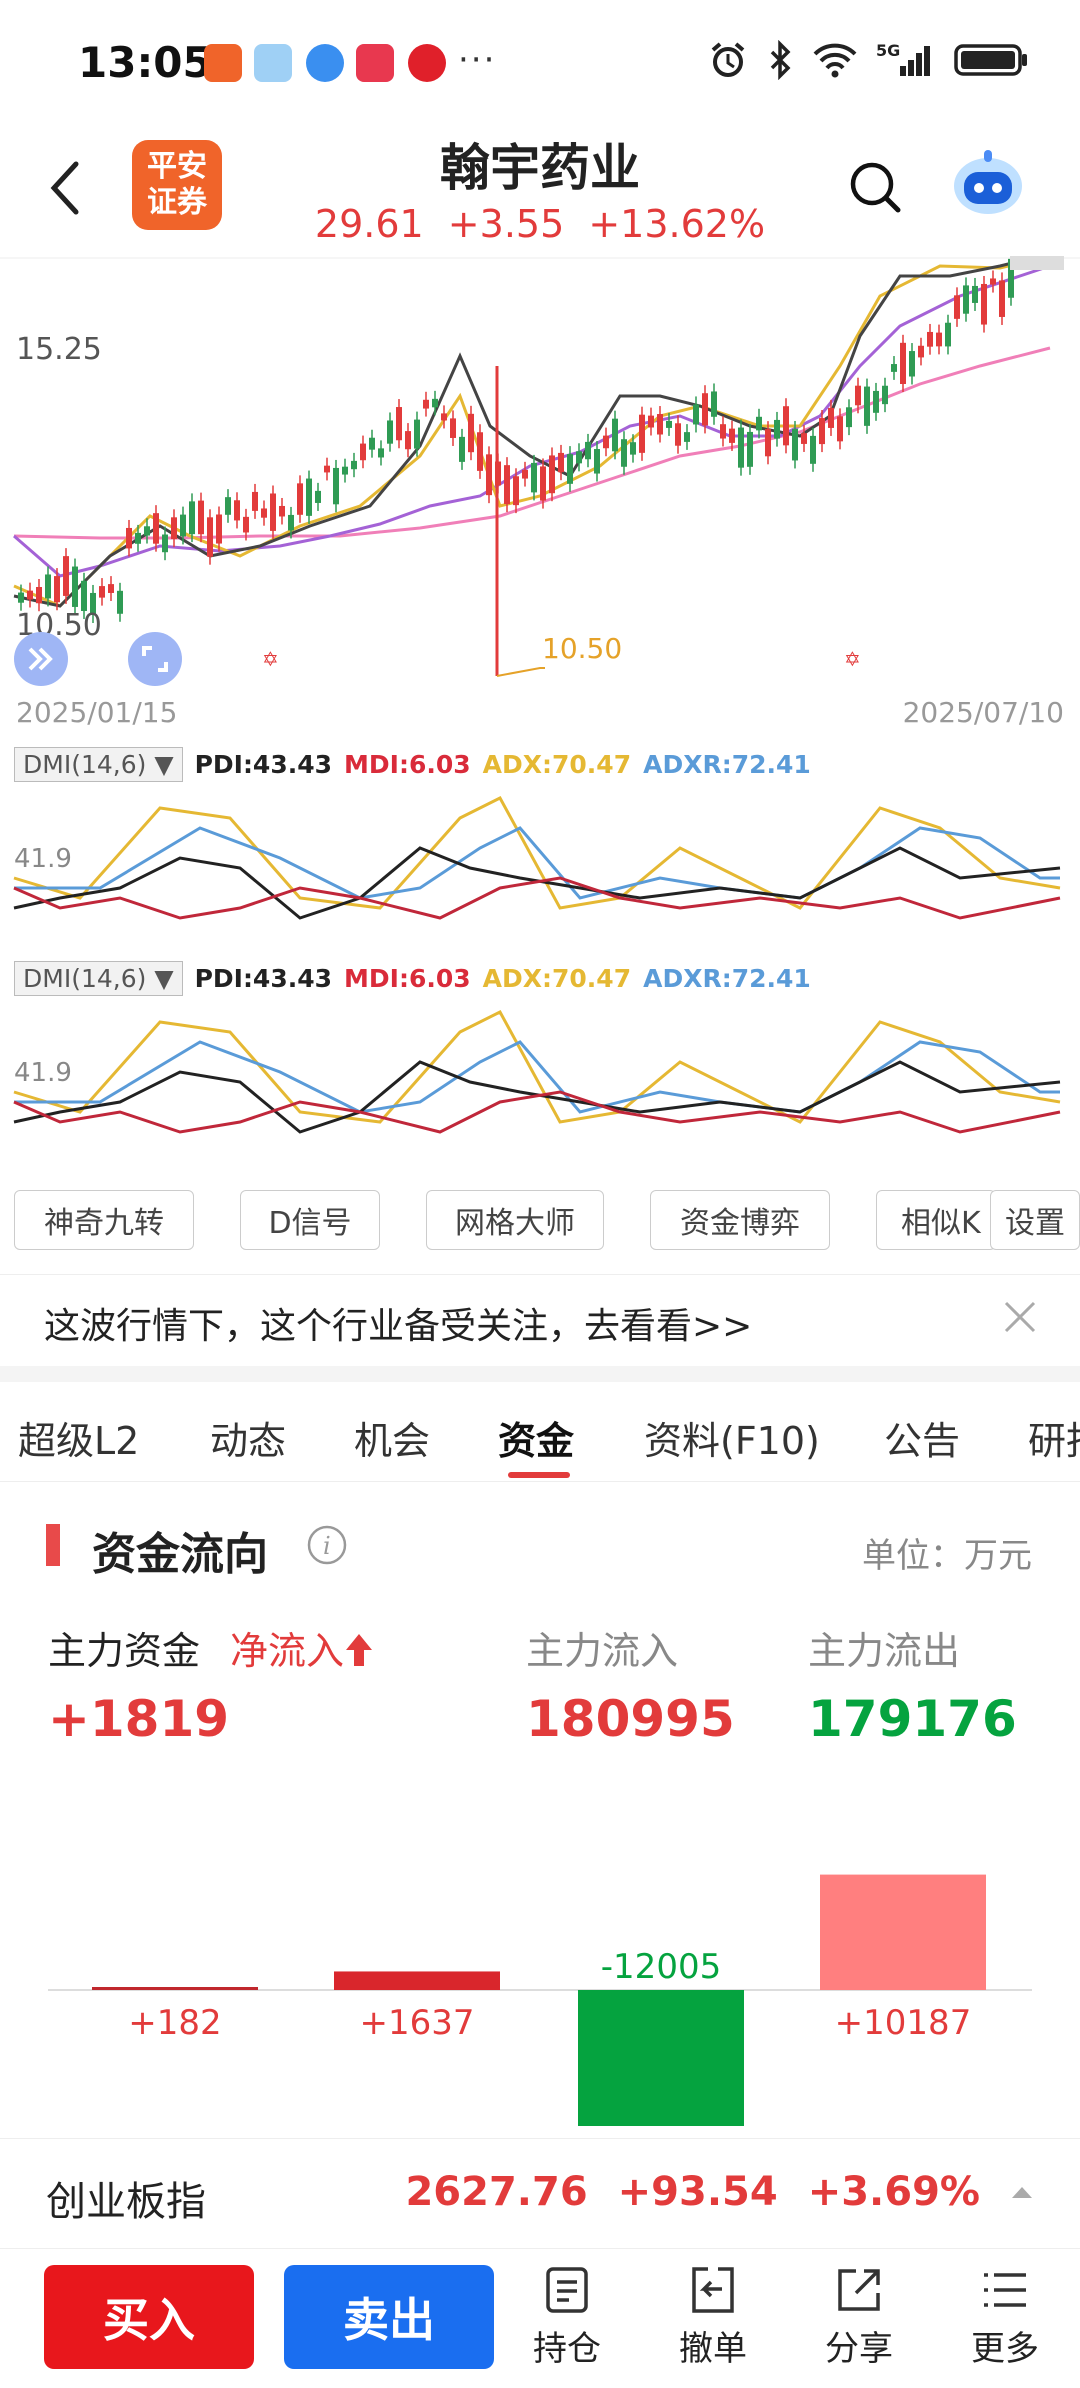  I want to click on buy-button: 买入, so click(149, 2317).